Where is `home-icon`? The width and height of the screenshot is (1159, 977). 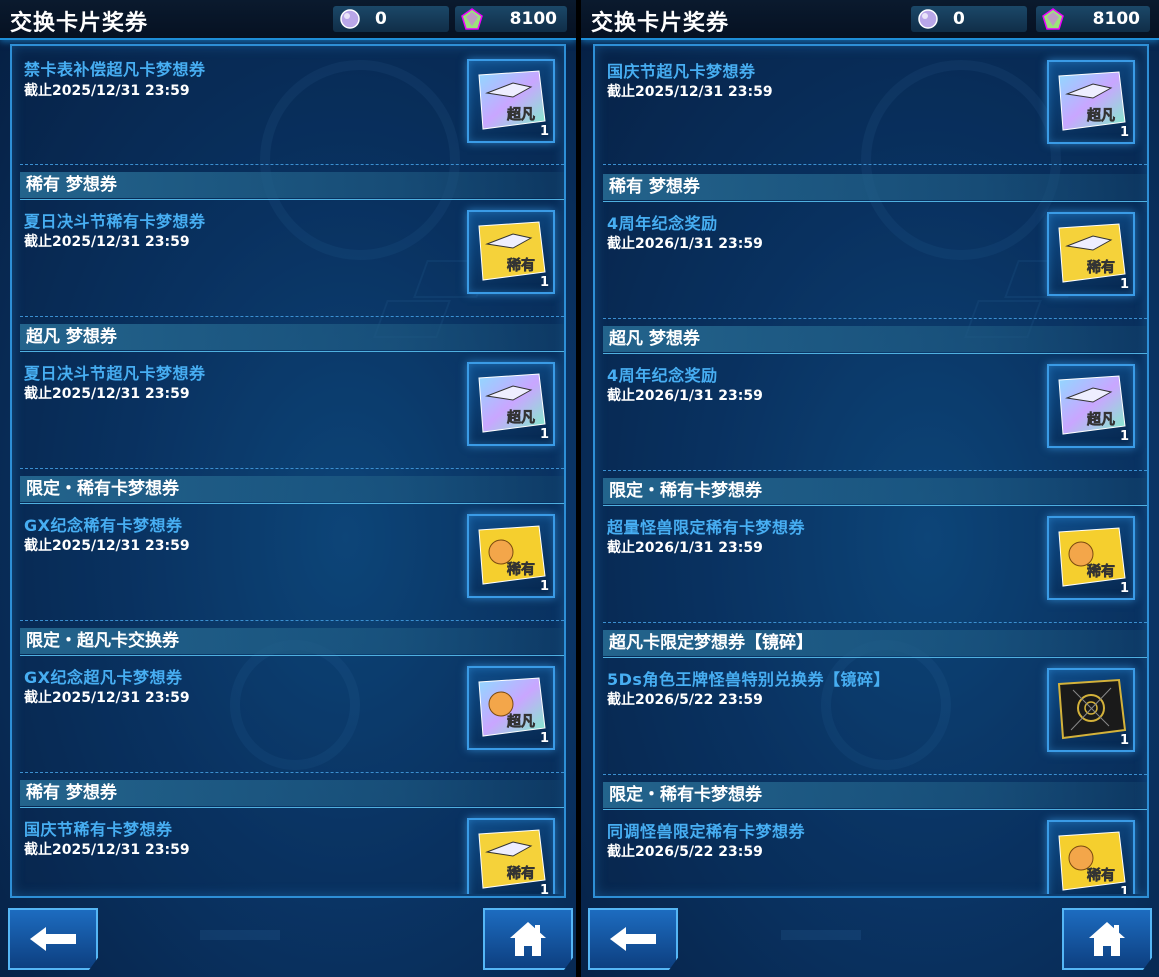
home-icon is located at coordinates (528, 939).